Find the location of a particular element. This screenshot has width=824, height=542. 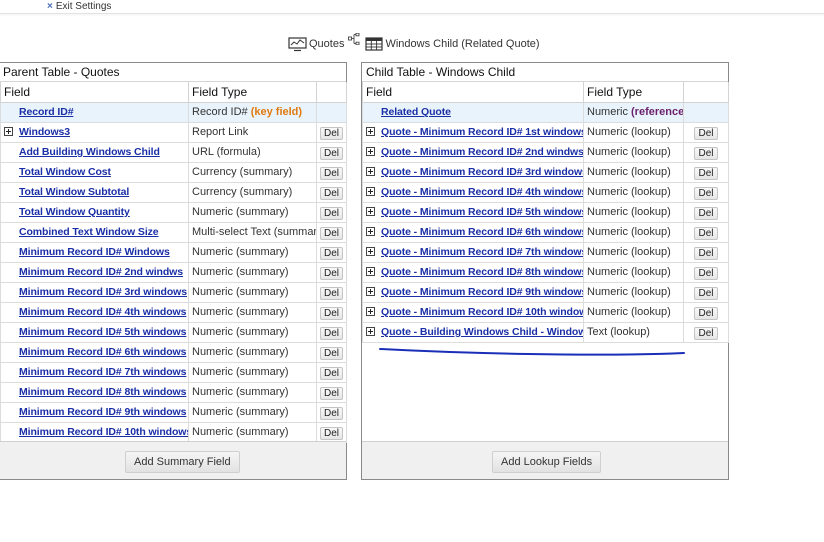

field-type-cell: Text (lookup) is located at coordinates (633, 332).